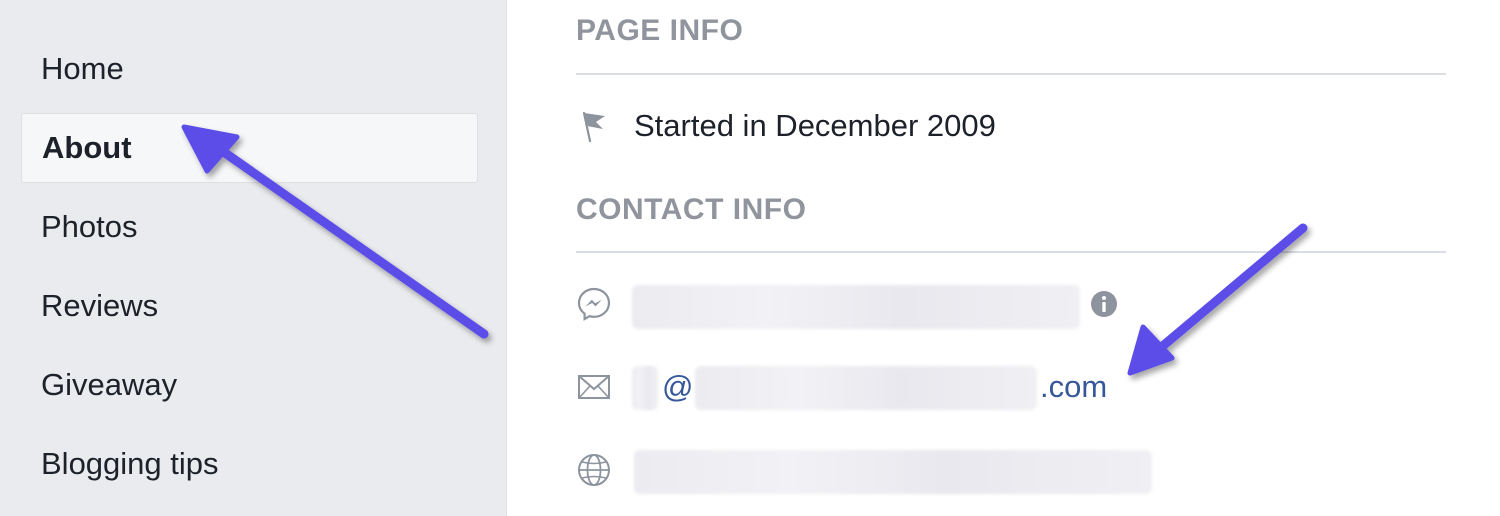 This screenshot has width=1500, height=516. Describe the element at coordinates (856, 307) in the screenshot. I see `redacted-messenger-link` at that location.